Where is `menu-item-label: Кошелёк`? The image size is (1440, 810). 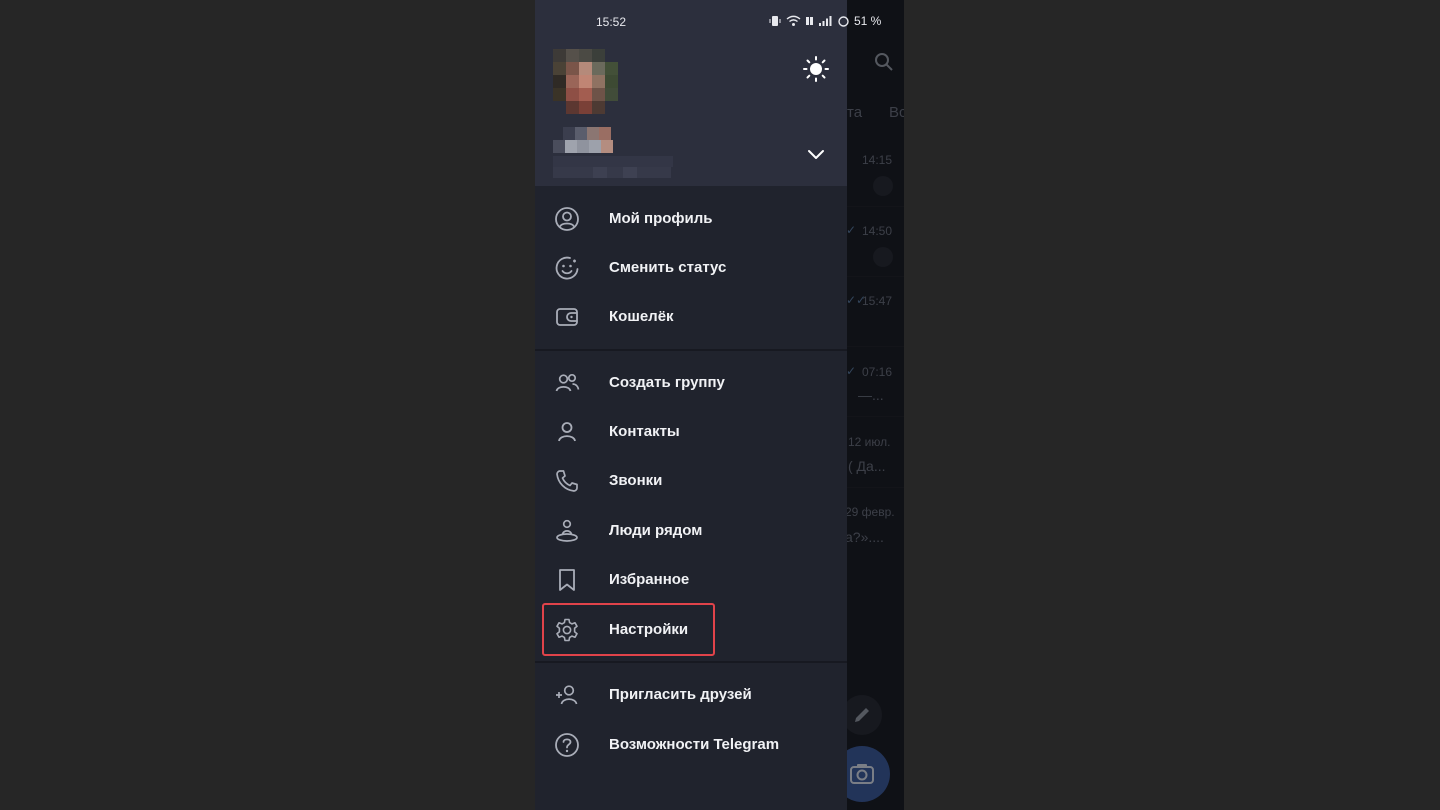
menu-item-label: Кошелёк is located at coordinates (641, 316).